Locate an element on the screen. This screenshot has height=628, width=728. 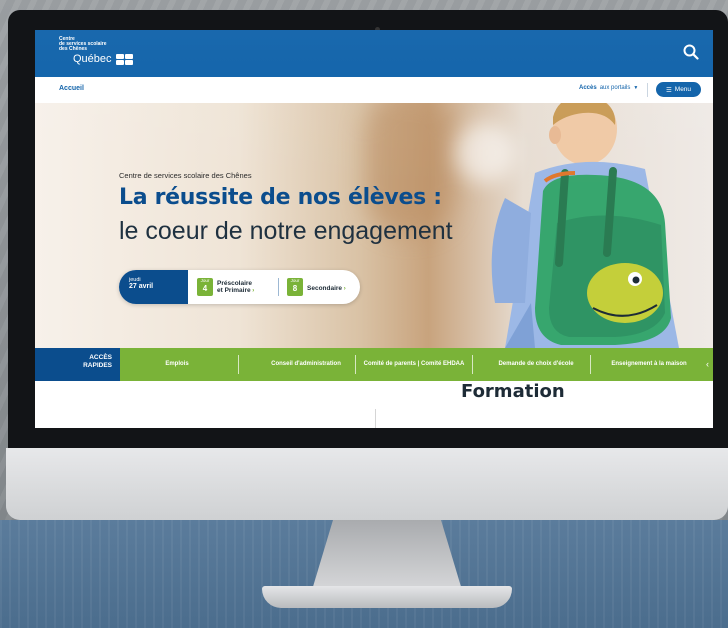
quick-link-choix-ecole: Demande de choix d'école is located at coordinates (536, 364).